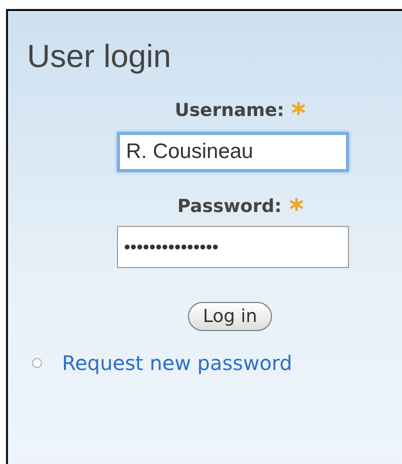  What do you see at coordinates (37, 363) in the screenshot?
I see `bullet-icon` at bounding box center [37, 363].